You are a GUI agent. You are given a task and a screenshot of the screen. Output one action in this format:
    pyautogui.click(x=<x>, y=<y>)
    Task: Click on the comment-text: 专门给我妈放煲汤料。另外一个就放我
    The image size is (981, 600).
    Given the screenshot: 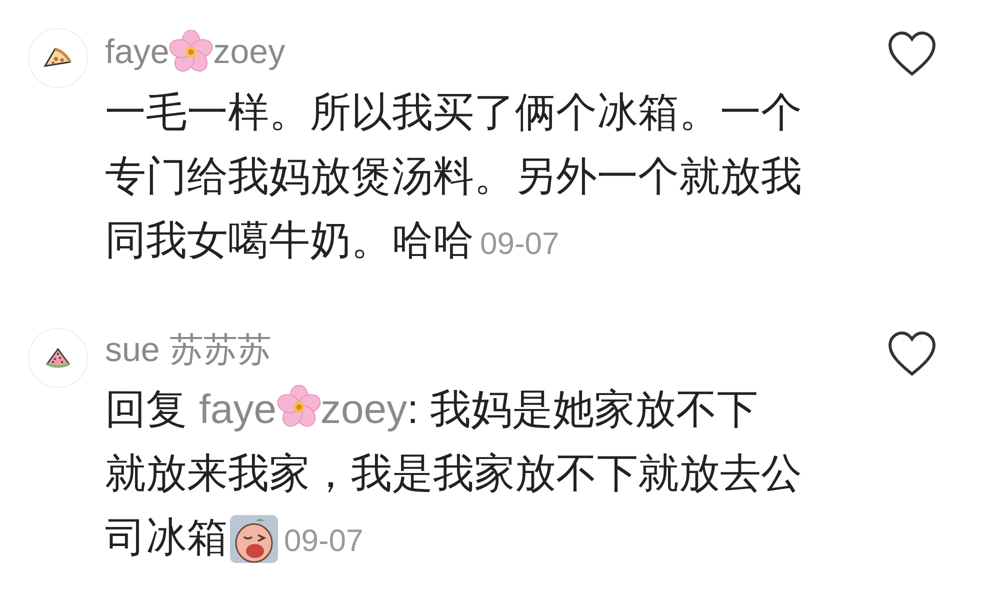 What is the action you would take?
    pyautogui.click(x=453, y=176)
    